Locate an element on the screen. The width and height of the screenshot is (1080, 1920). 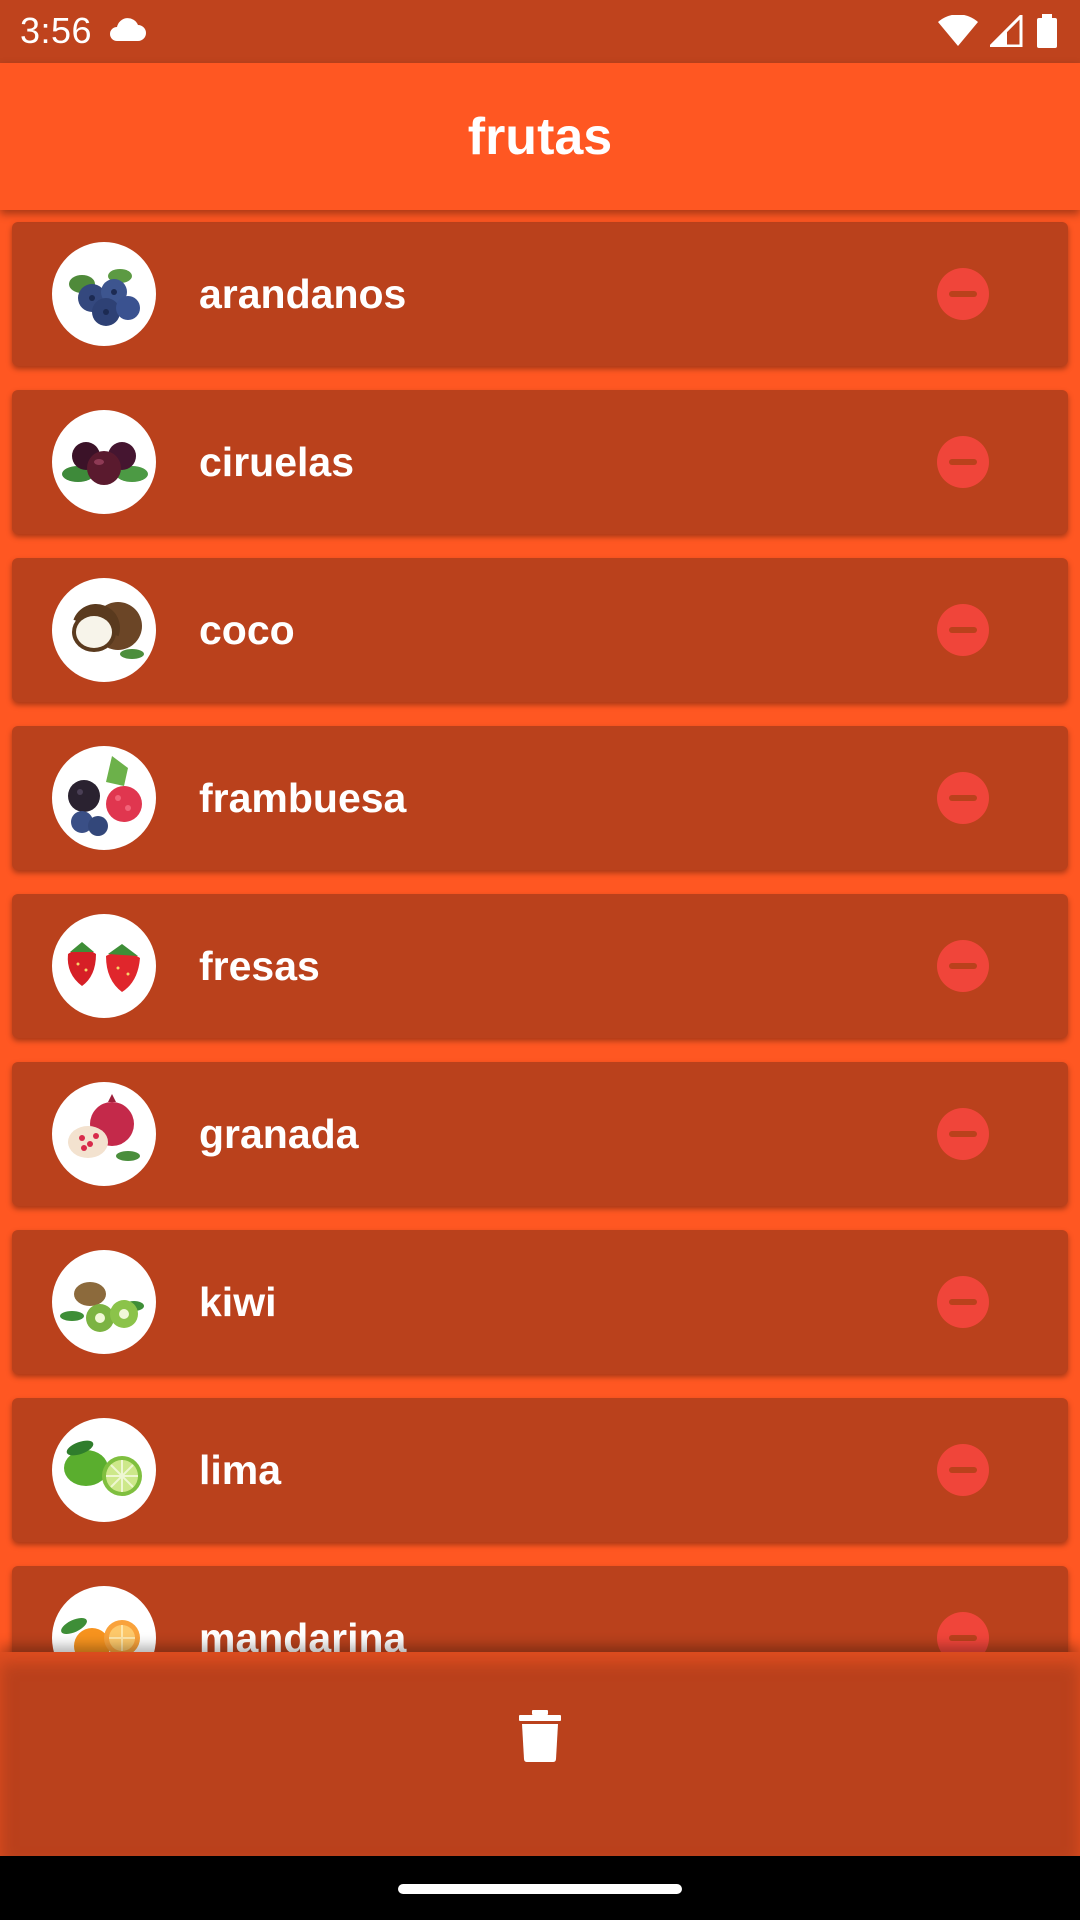
status-time: 3:56 is located at coordinates (56, 30).